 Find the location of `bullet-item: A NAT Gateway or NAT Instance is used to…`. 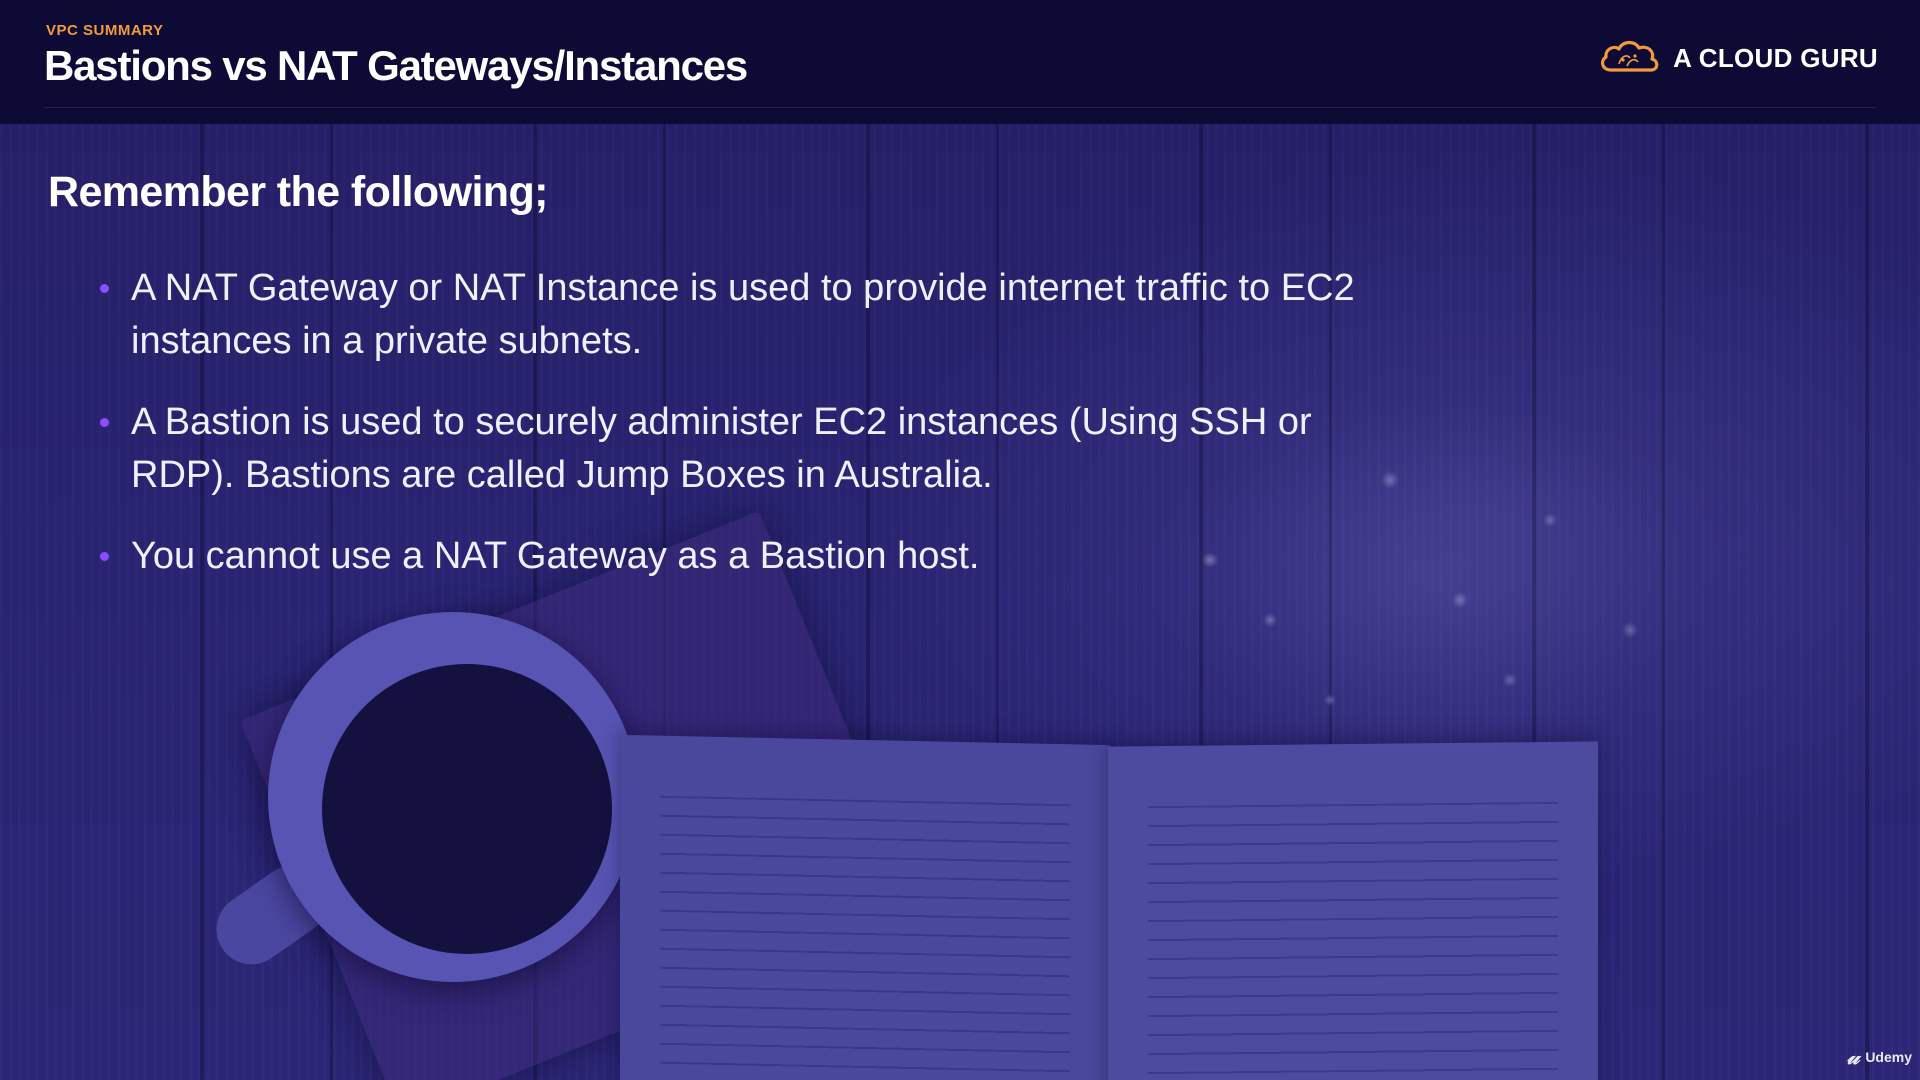

bullet-item: A NAT Gateway or NAT Instance is used to… is located at coordinates (731, 315).